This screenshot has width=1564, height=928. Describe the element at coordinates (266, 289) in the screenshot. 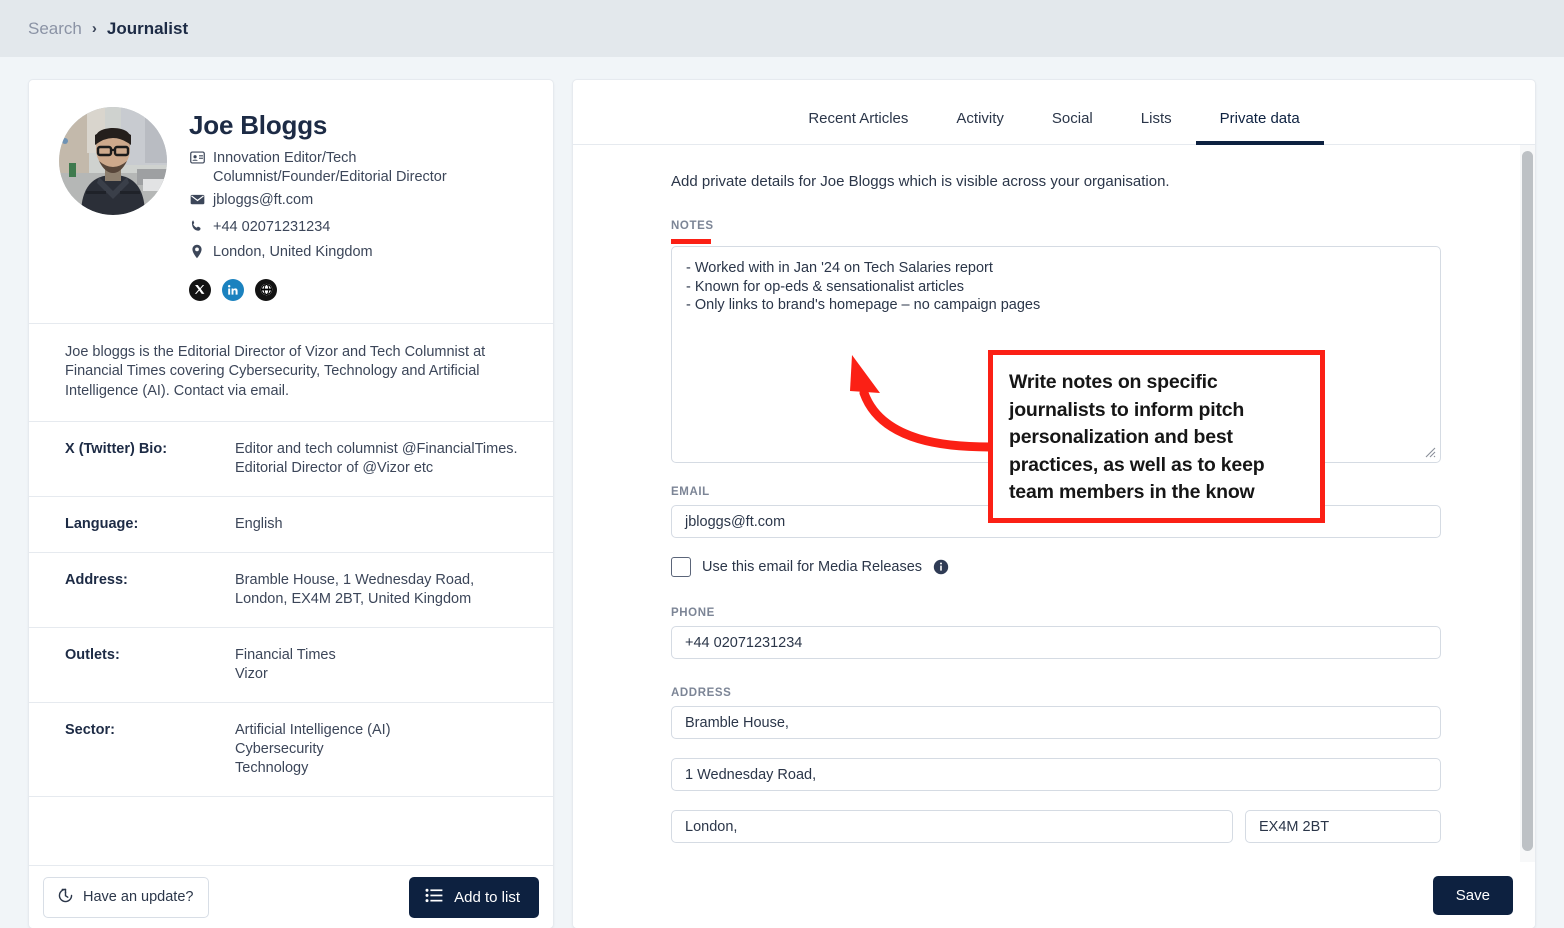

I see `website-icon` at that location.